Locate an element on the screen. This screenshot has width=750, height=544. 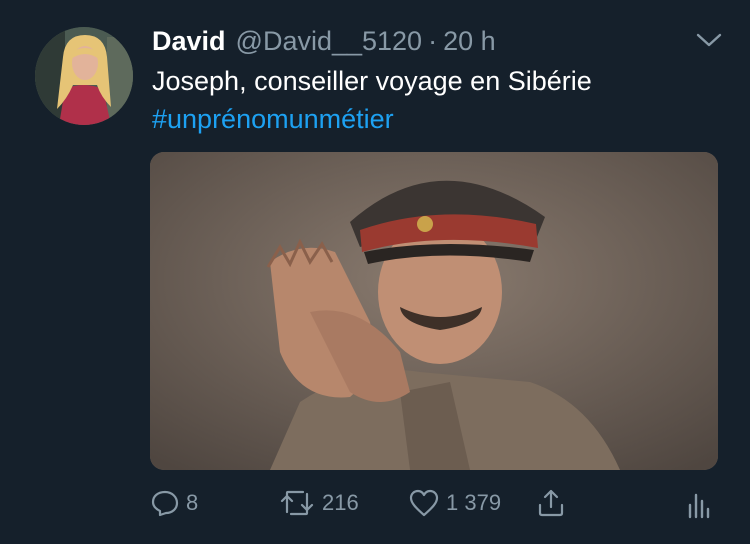
avatar-photo is located at coordinates (84, 76).